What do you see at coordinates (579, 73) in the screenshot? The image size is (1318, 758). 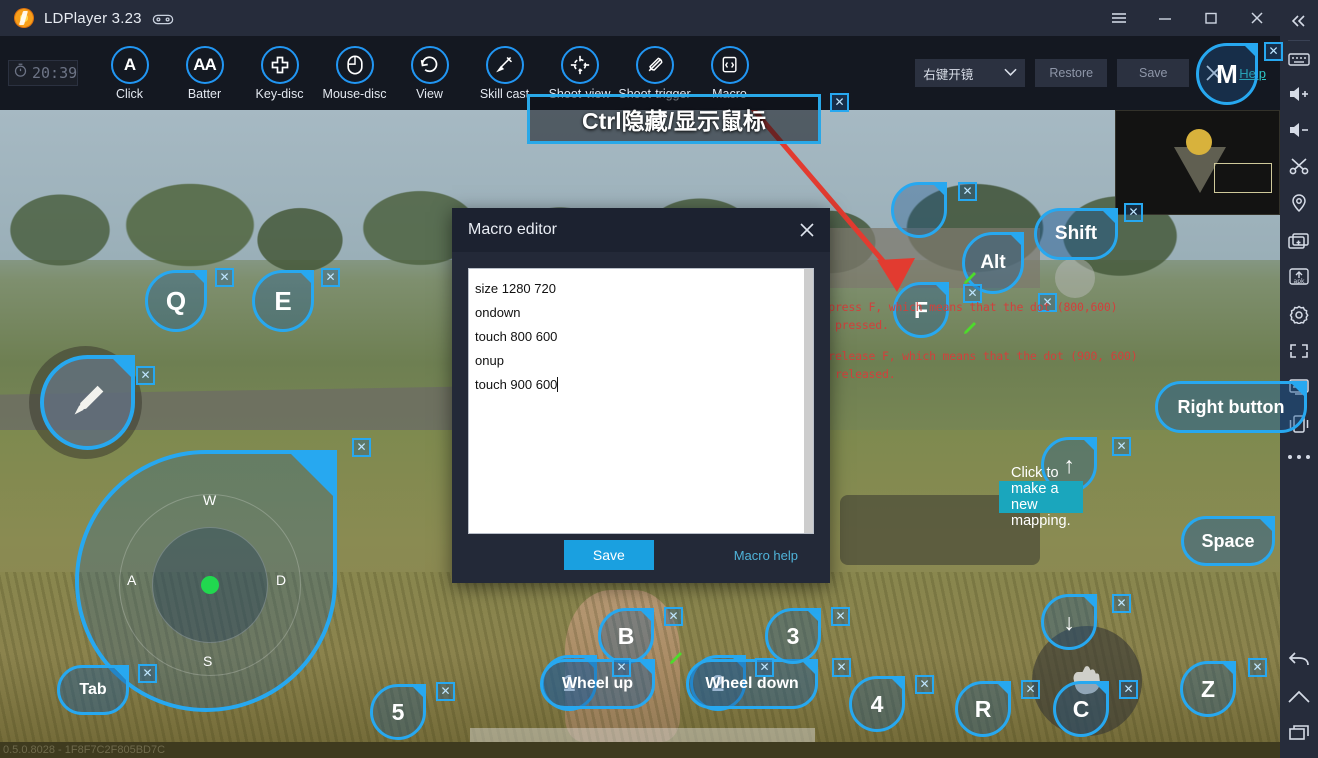 I see `tool-shoot-view: Shoot-view` at bounding box center [579, 73].